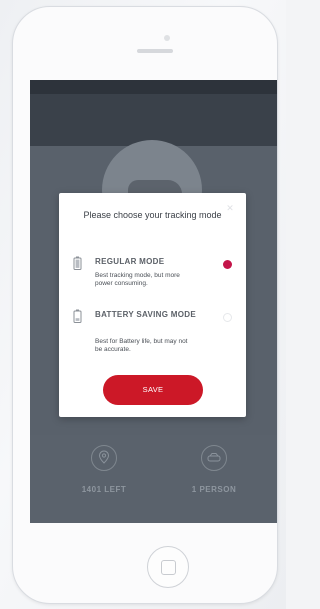 The image size is (320, 609). I want to click on location-pin-icon, so click(104, 458).